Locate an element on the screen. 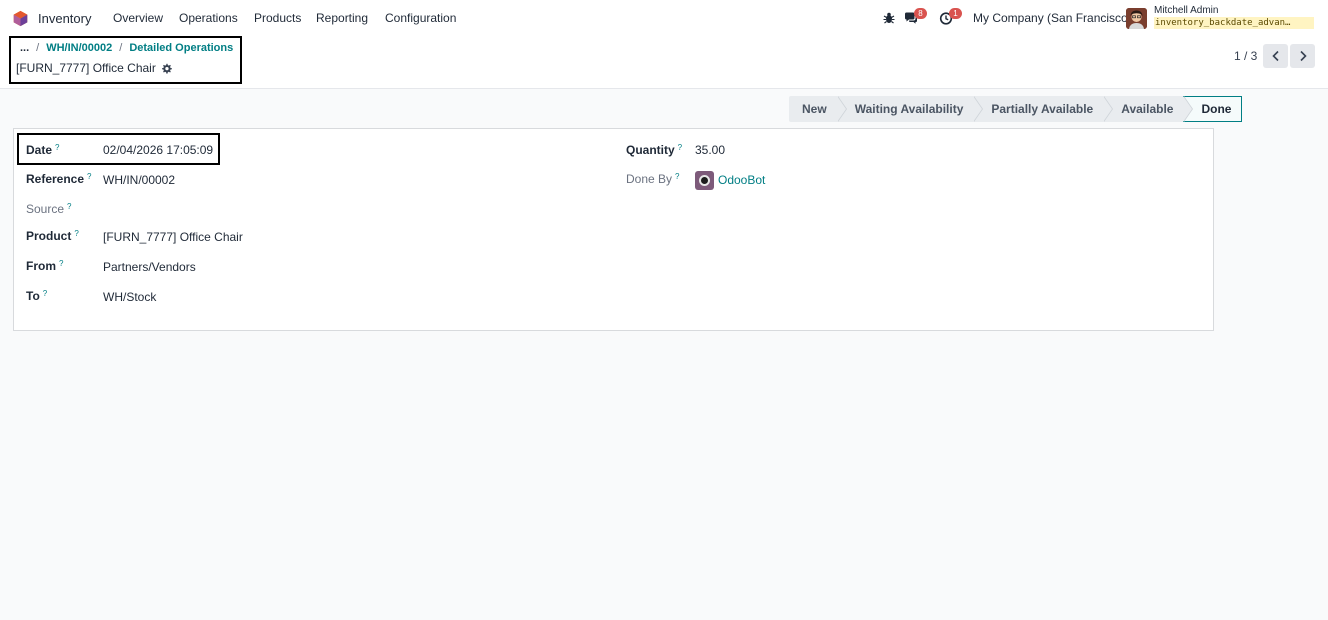 The width and height of the screenshot is (1328, 620). to-value: WH/Stock is located at coordinates (129, 297).